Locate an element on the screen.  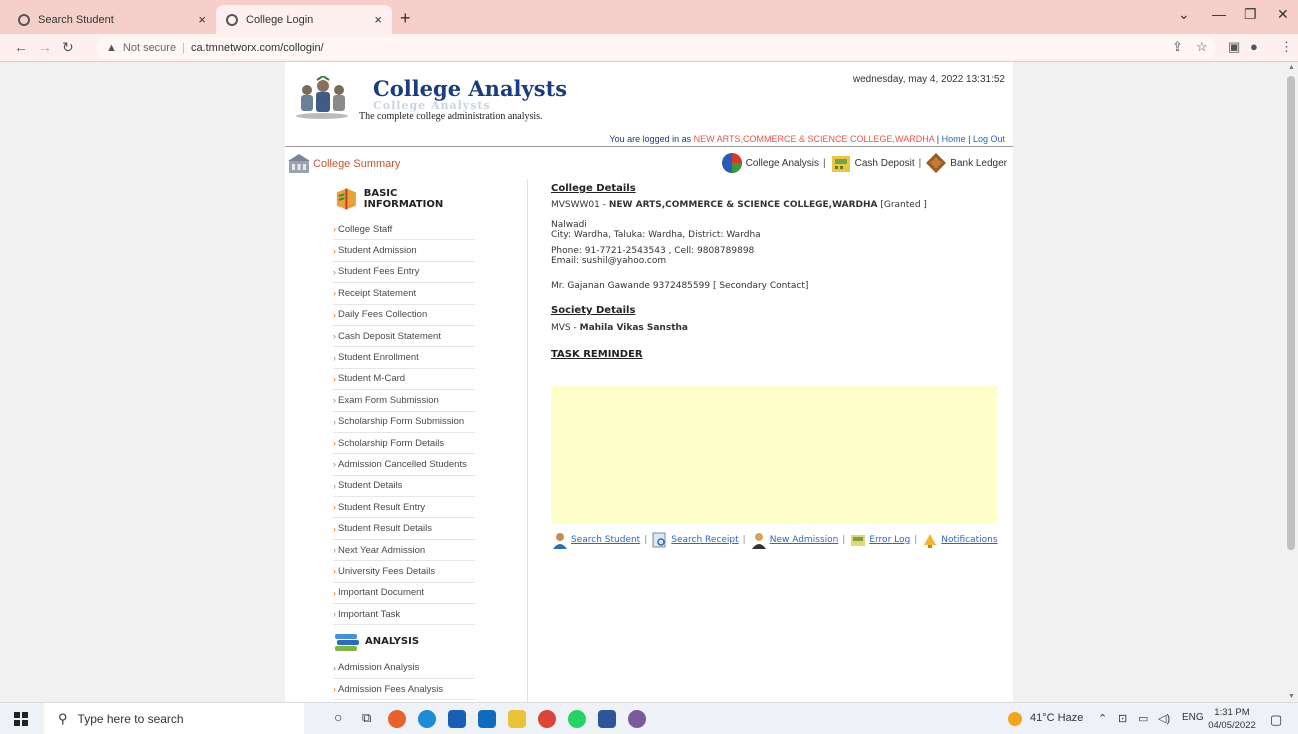
college-summary: College Summary is located at coordinates (343, 164).